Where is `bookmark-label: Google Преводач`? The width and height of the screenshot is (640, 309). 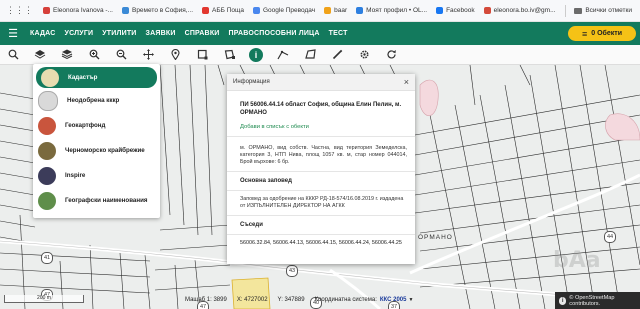
bookmark-label: Google Преводач is located at coordinates (289, 10).